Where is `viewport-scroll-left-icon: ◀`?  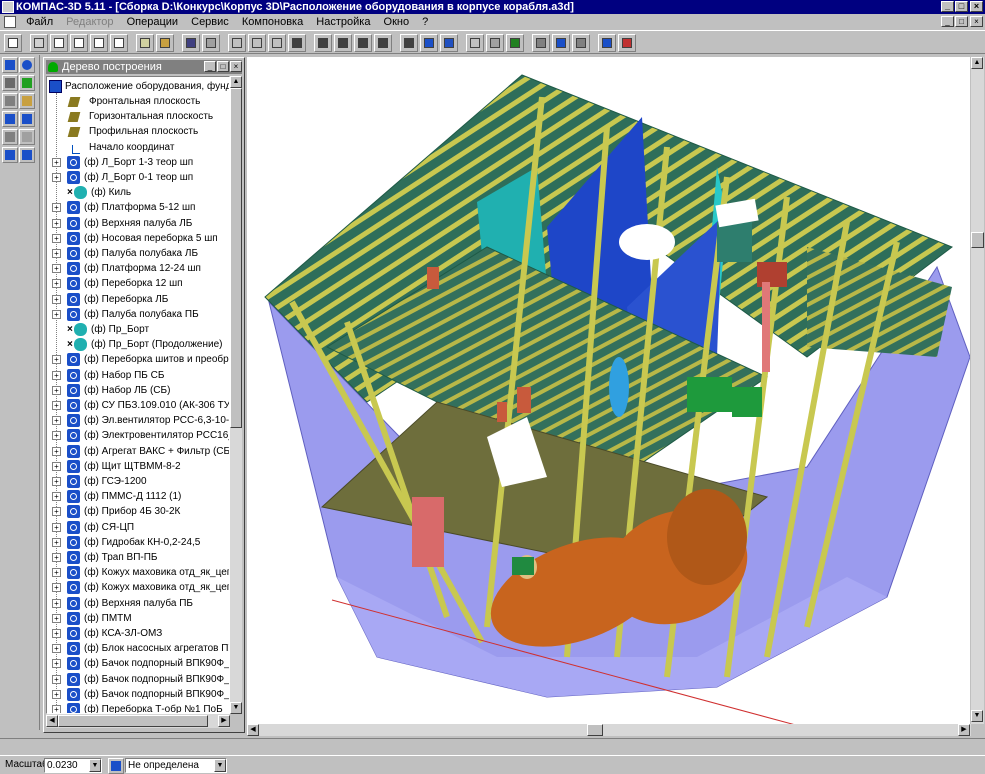 viewport-scroll-left-icon: ◀ is located at coordinates (253, 730).